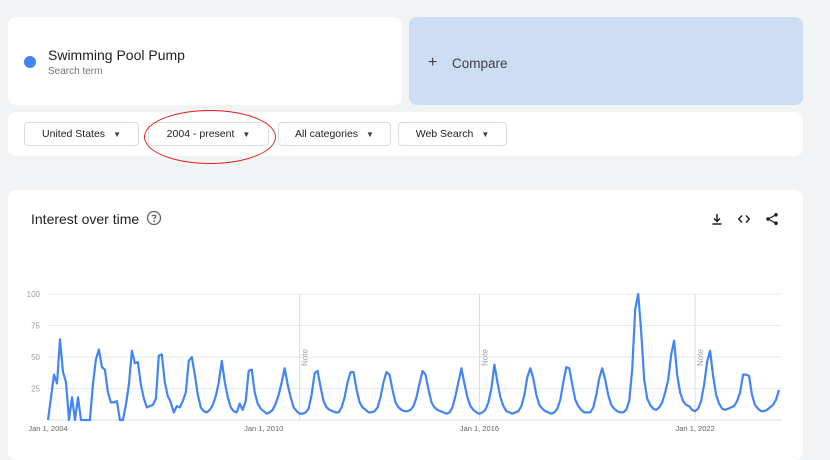 The image size is (830, 460). Describe the element at coordinates (30, 62) in the screenshot. I see `series-color-dot` at that location.